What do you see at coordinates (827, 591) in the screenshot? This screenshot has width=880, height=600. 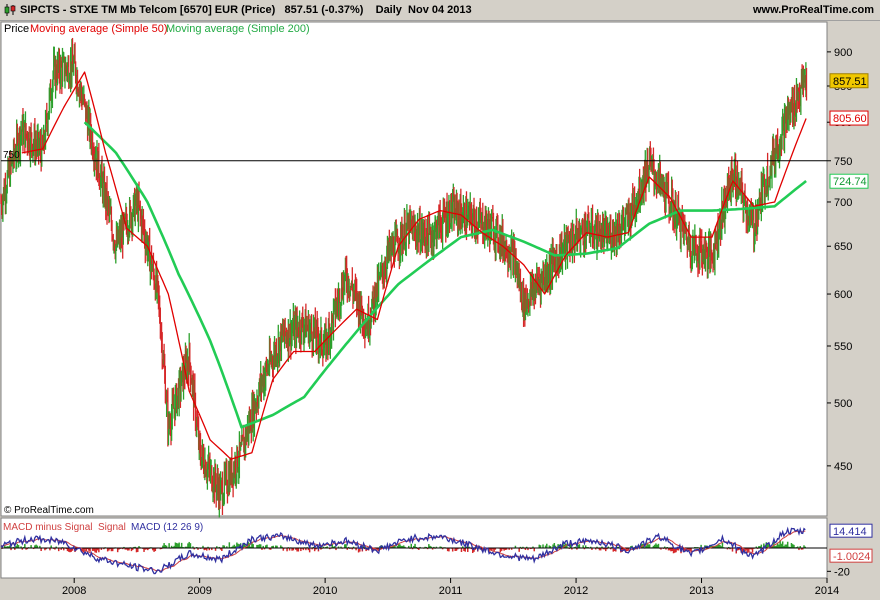 I see `x-tick-label: 2014` at bounding box center [827, 591].